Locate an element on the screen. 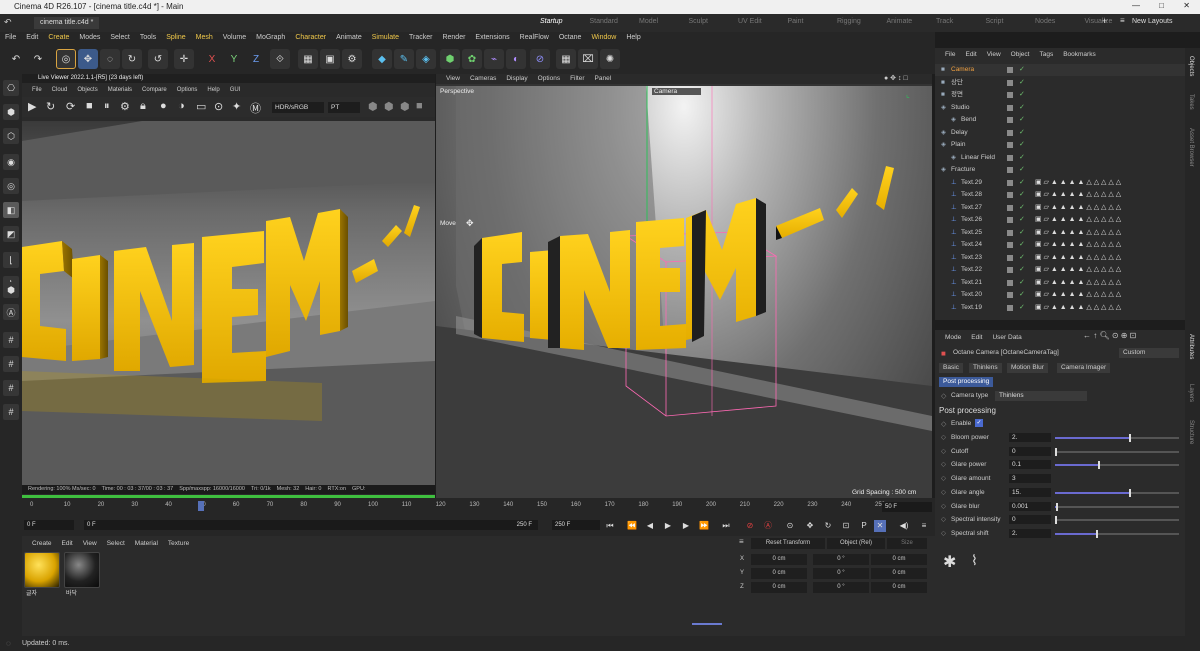  subdivision-icon: ◈ is located at coordinates (426, 59).